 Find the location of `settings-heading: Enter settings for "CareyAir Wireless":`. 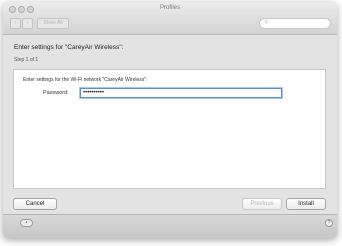

settings-heading: Enter settings for "CareyAir Wireless": is located at coordinates (69, 47).